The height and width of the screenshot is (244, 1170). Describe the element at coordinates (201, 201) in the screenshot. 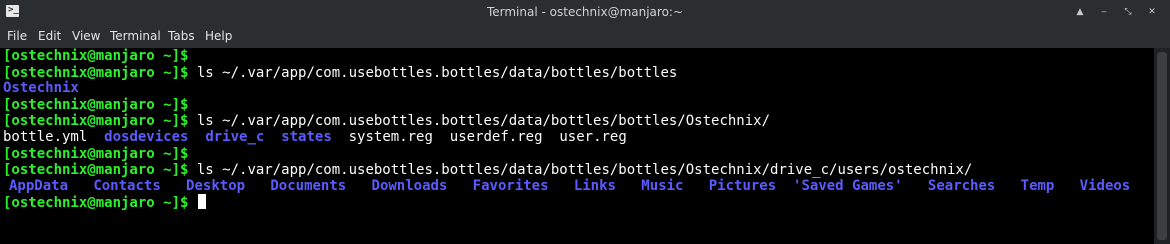

I see `text-cursor` at that location.